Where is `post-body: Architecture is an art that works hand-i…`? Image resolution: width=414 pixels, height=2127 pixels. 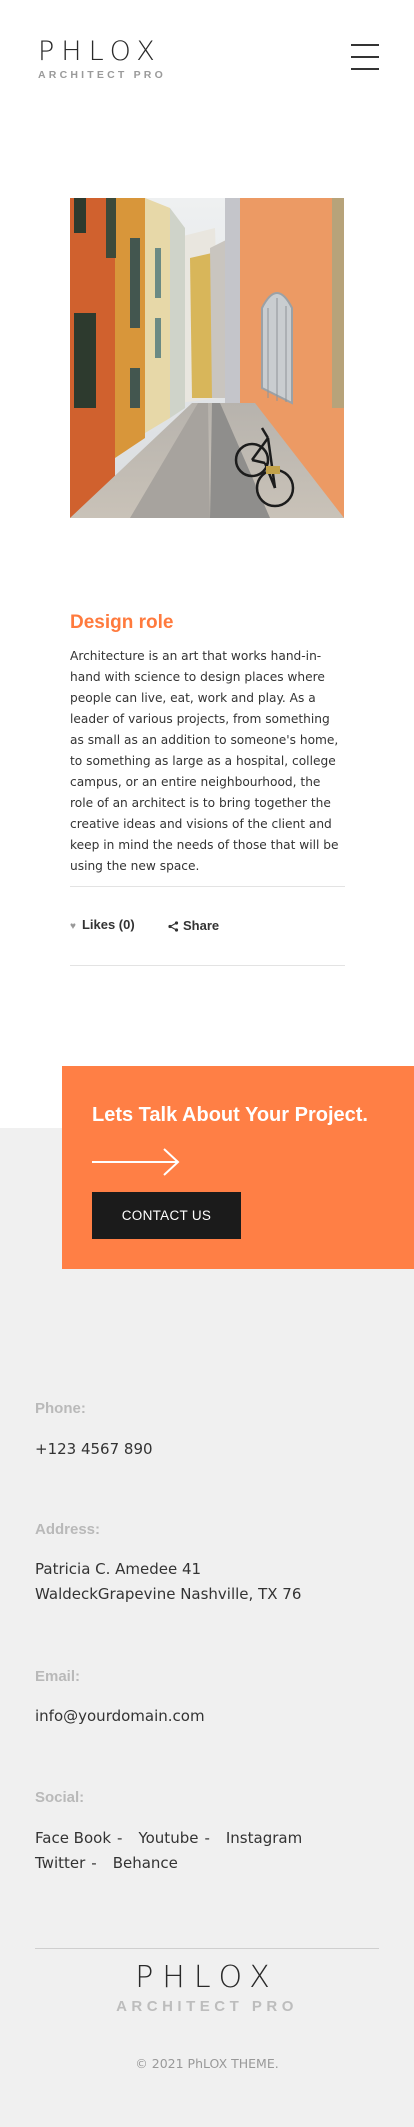 post-body: Architecture is an art that works hand-i… is located at coordinates (204, 761).